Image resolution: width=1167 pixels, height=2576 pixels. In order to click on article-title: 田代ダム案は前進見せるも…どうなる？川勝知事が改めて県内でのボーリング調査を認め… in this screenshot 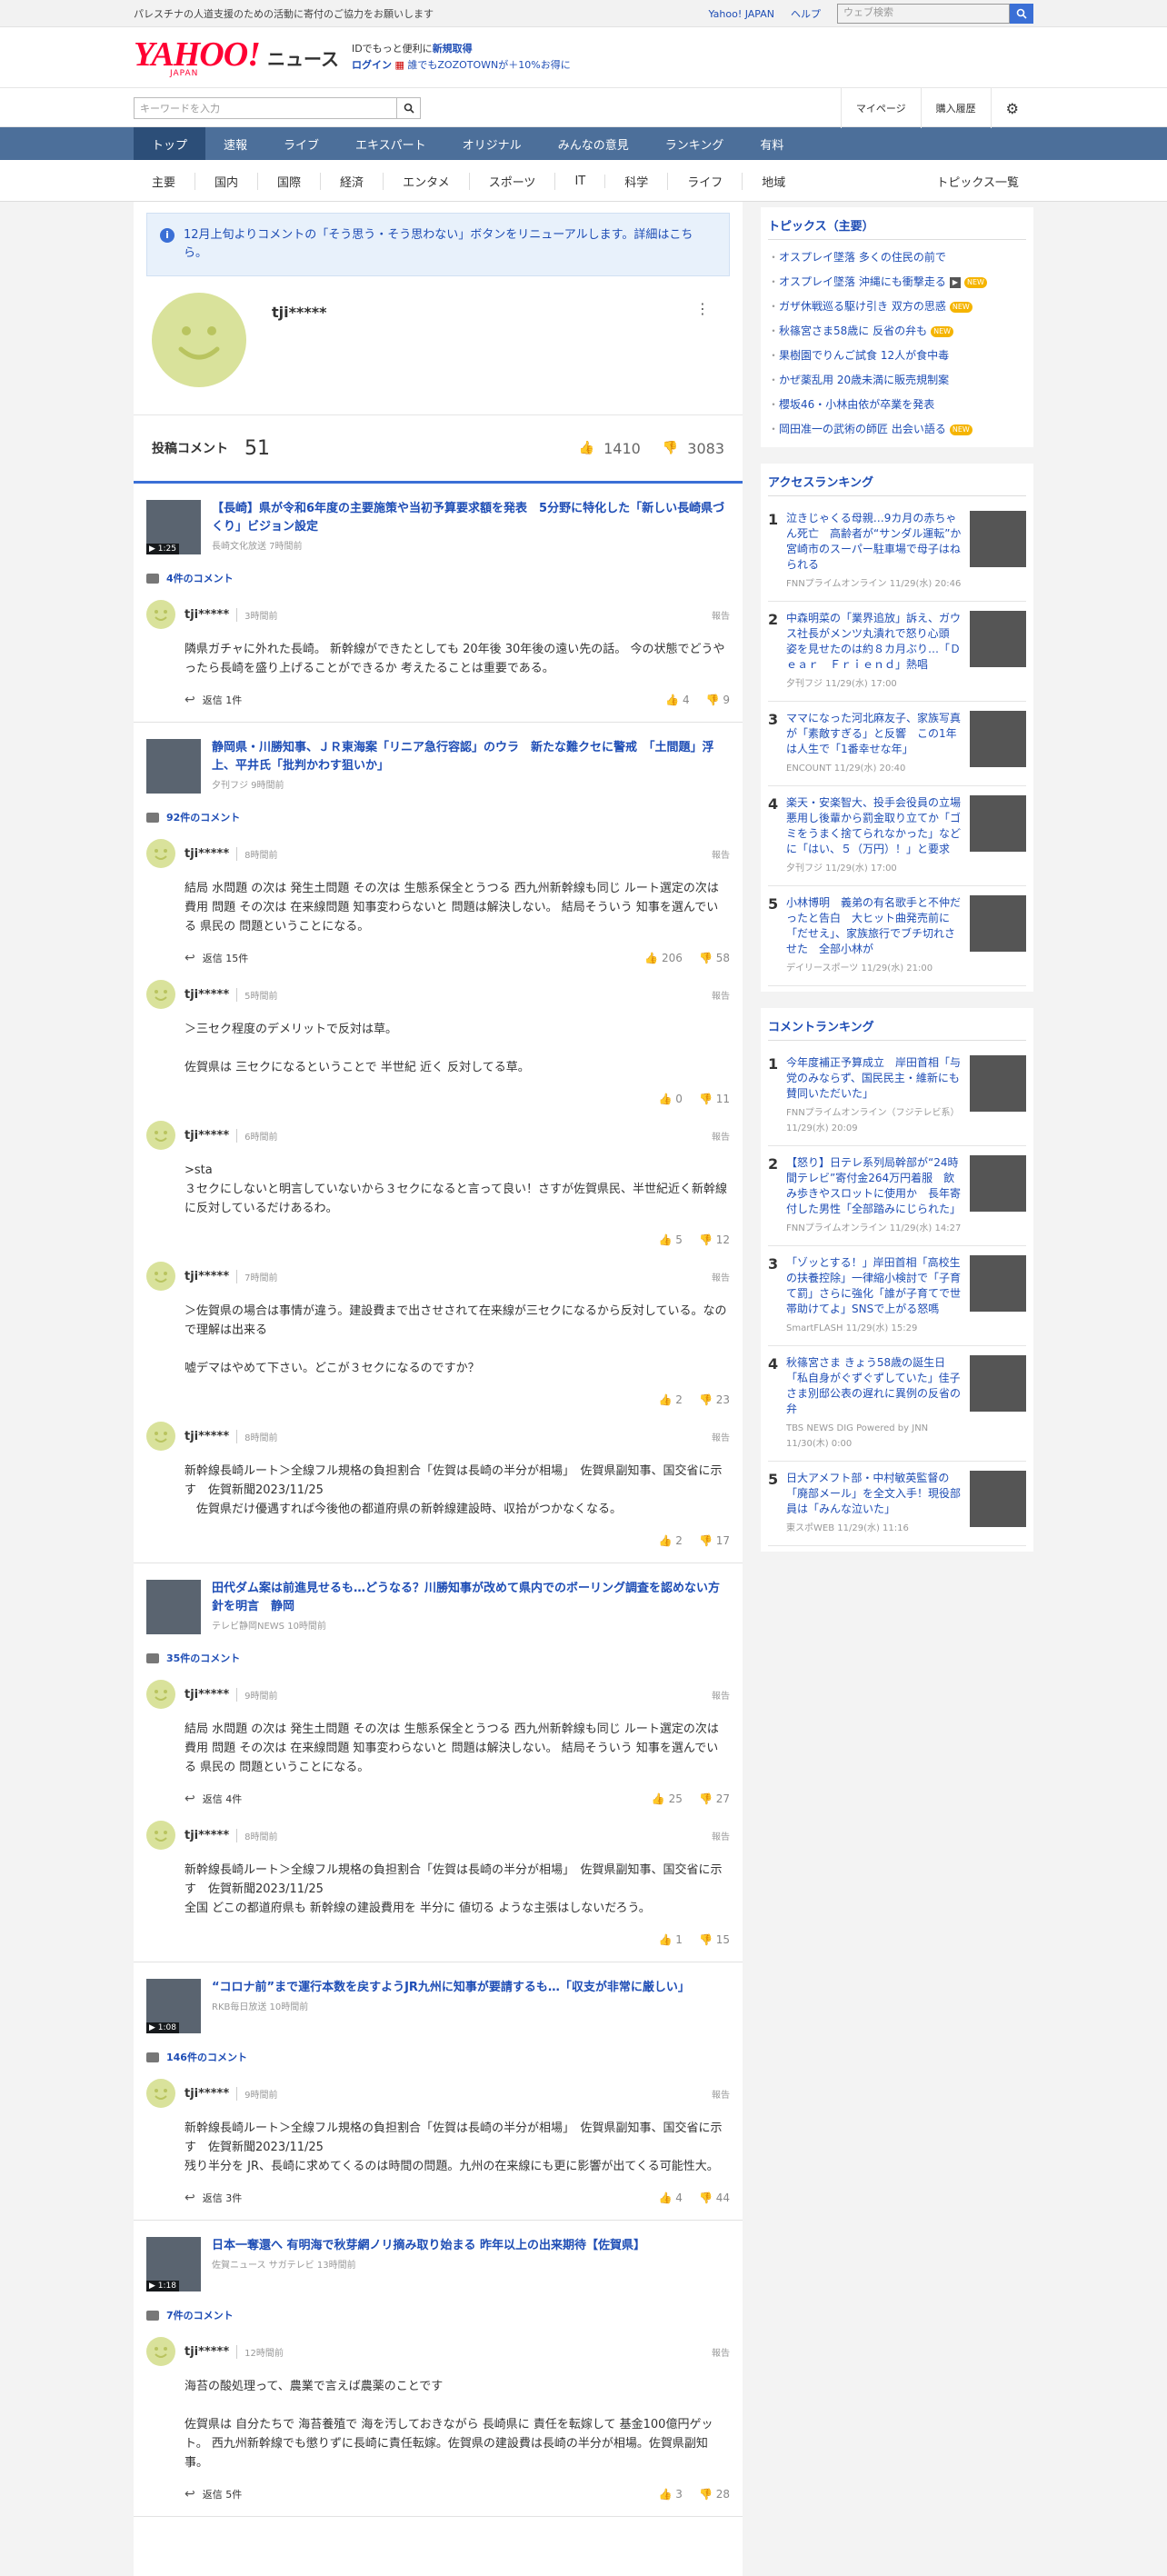, I will do `click(471, 1598)`.